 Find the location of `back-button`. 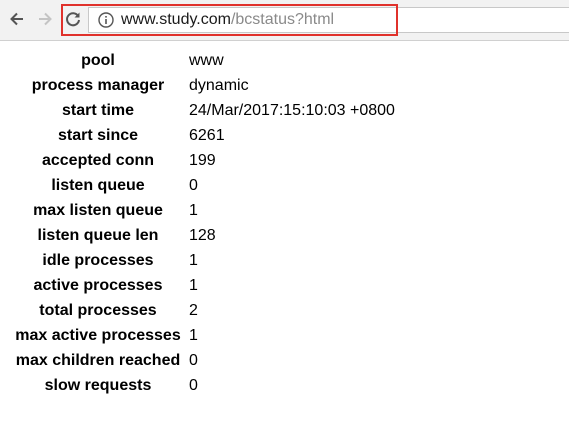

back-button is located at coordinates (17, 19).